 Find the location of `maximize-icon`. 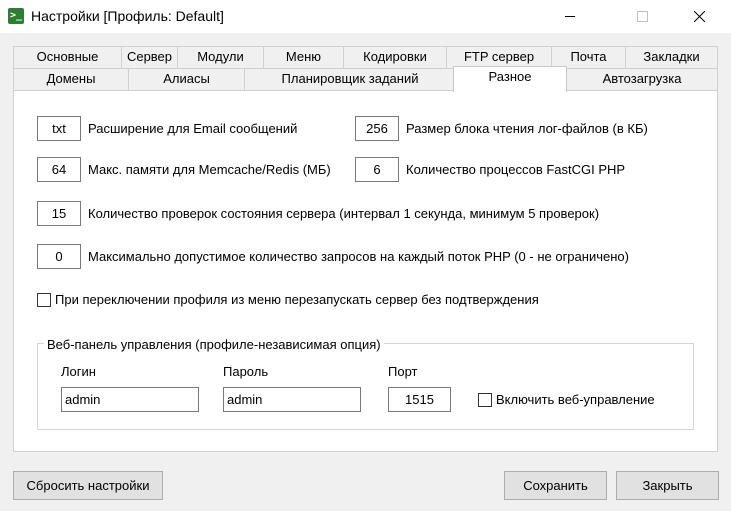

maximize-icon is located at coordinates (642, 16).